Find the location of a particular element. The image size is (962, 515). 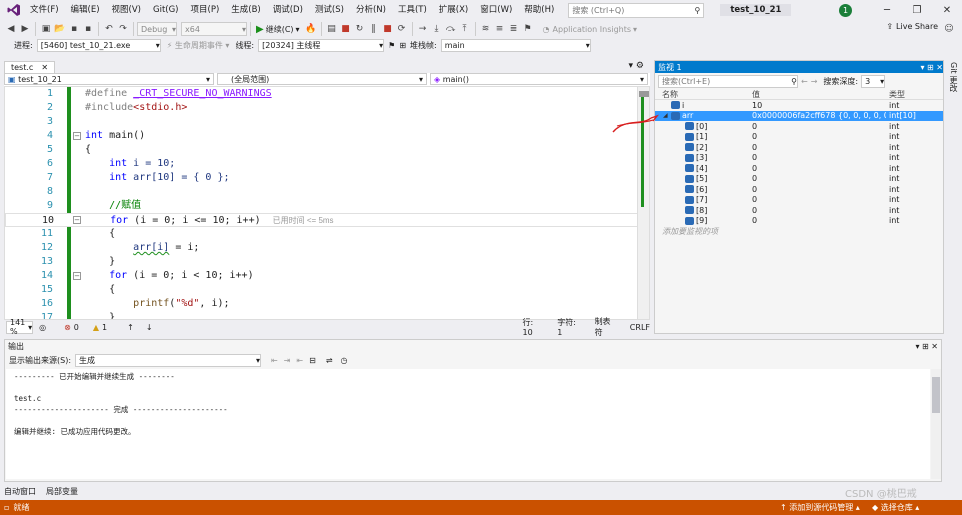

menu-item-0: 文件(F) is located at coordinates (44, 10).